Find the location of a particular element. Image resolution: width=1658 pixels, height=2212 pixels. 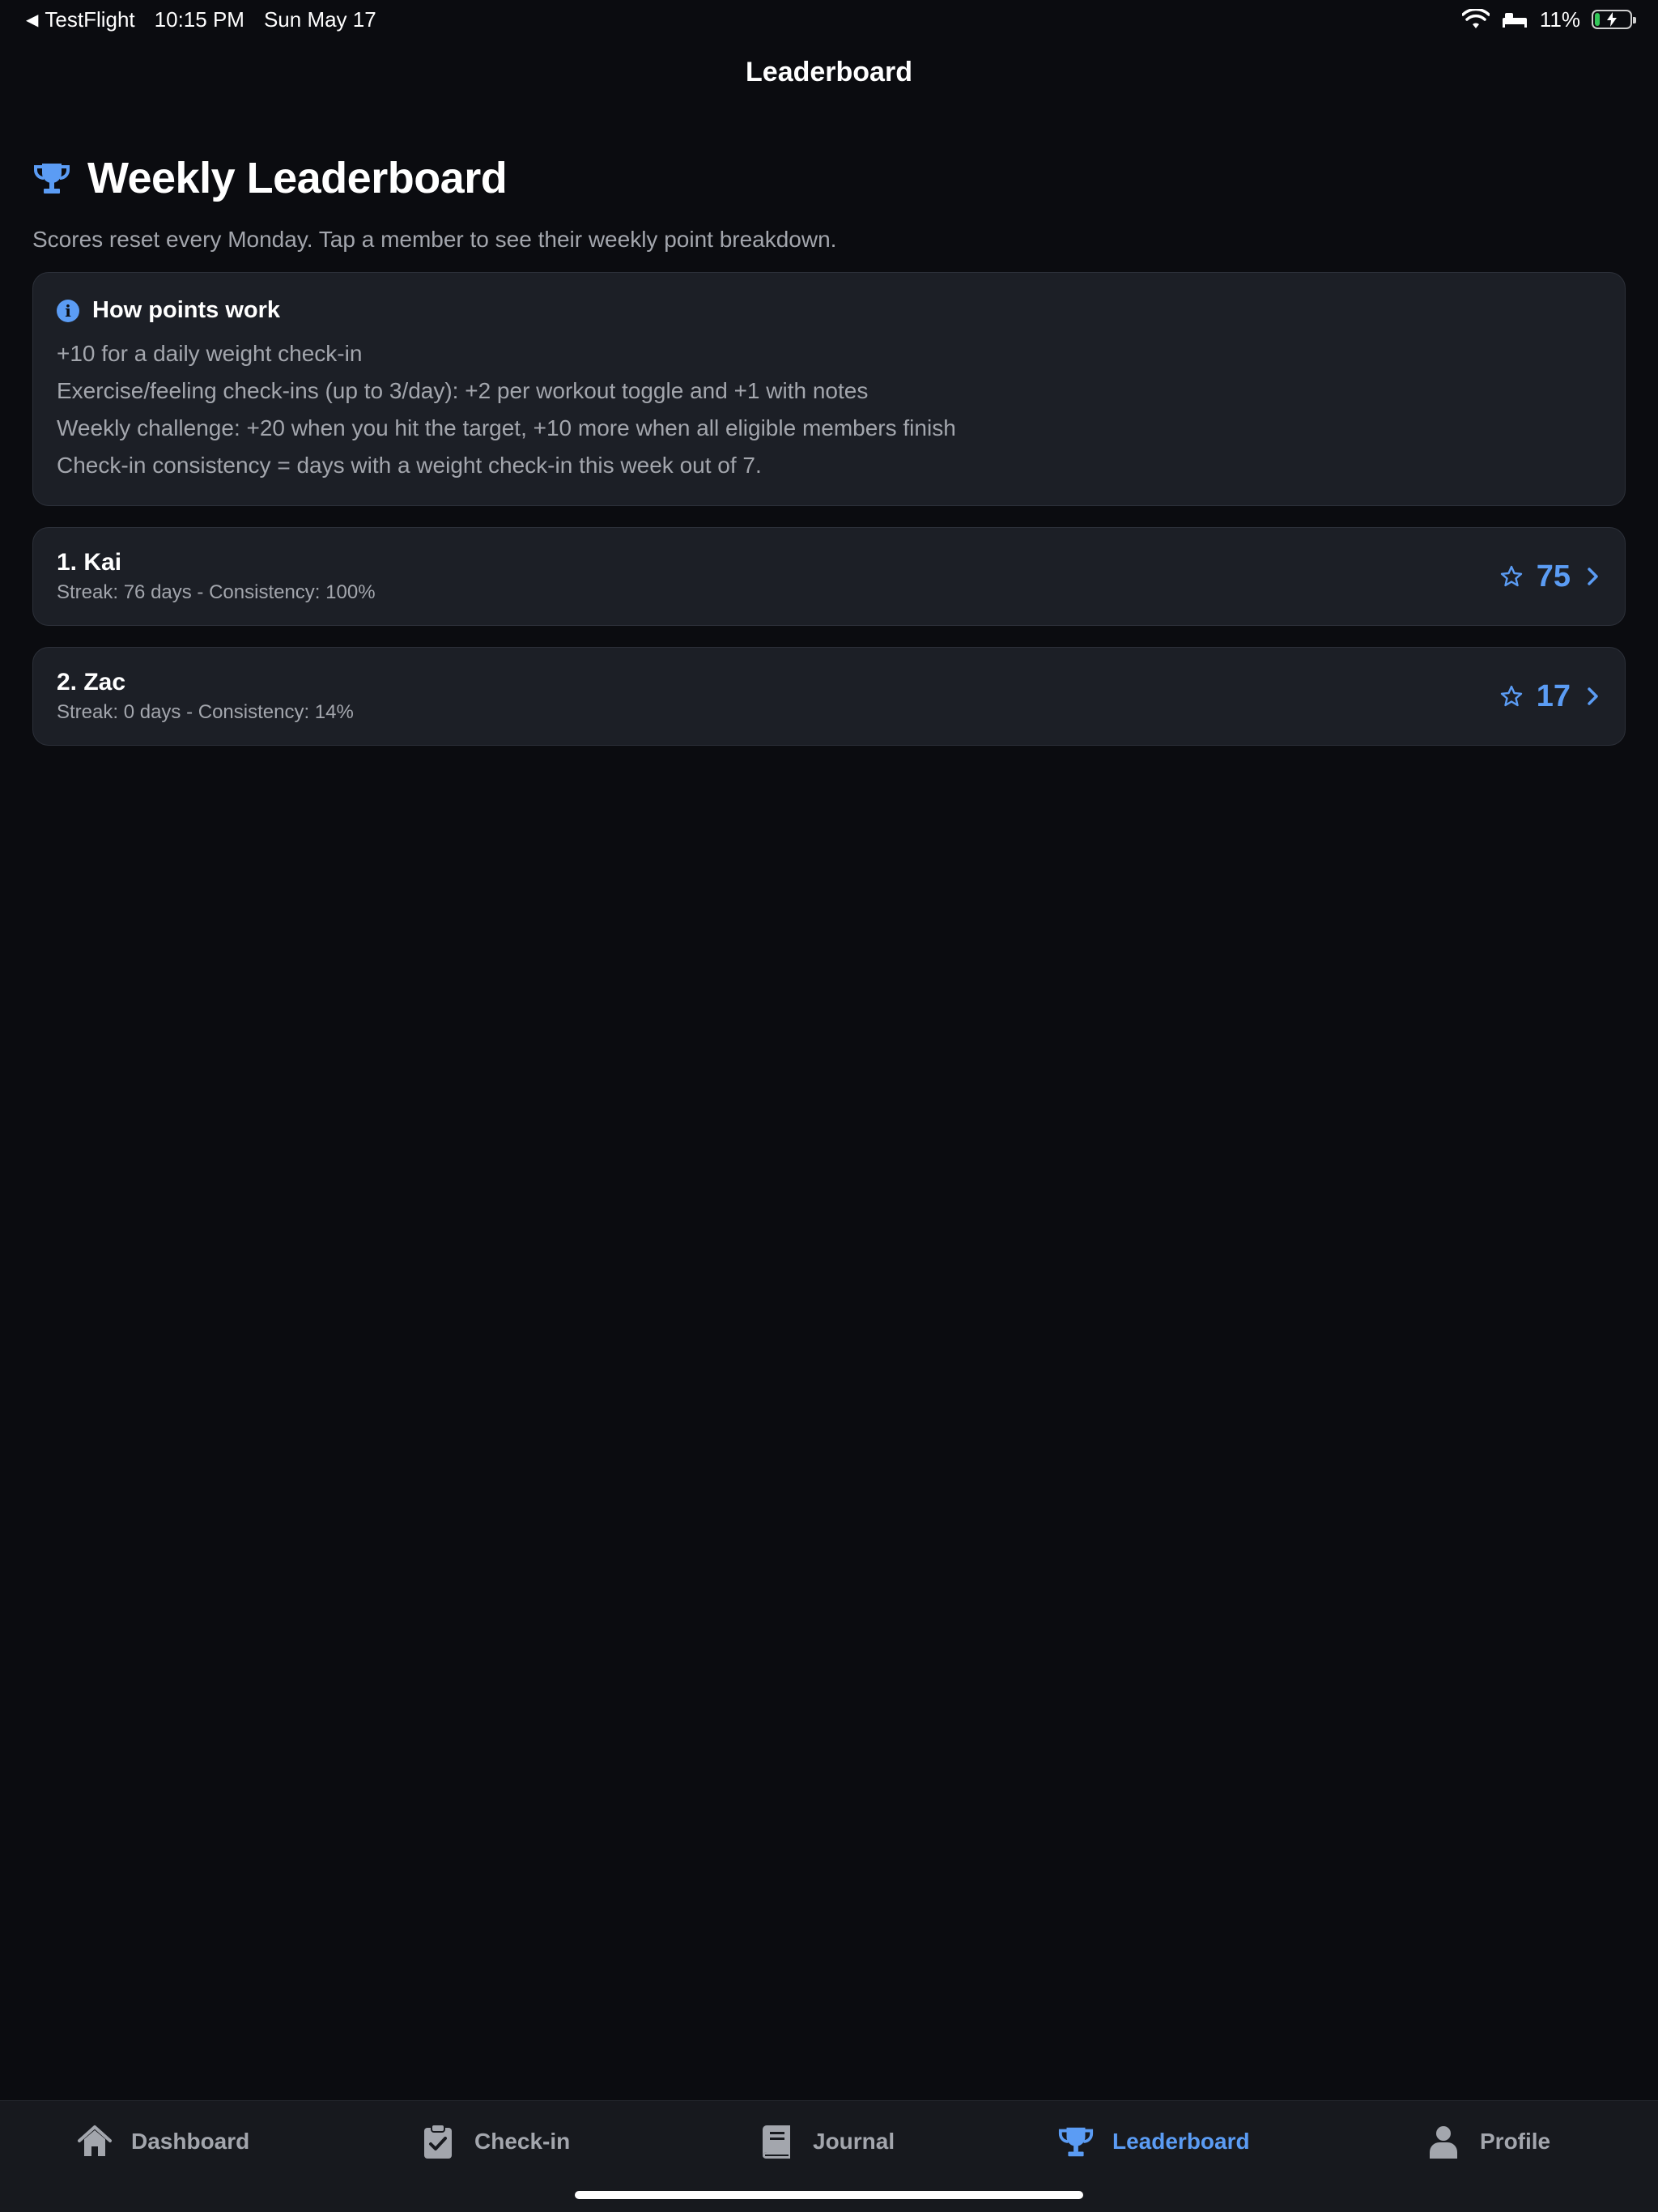

page-heading: Weekly Leaderboard is located at coordinates (829, 179).